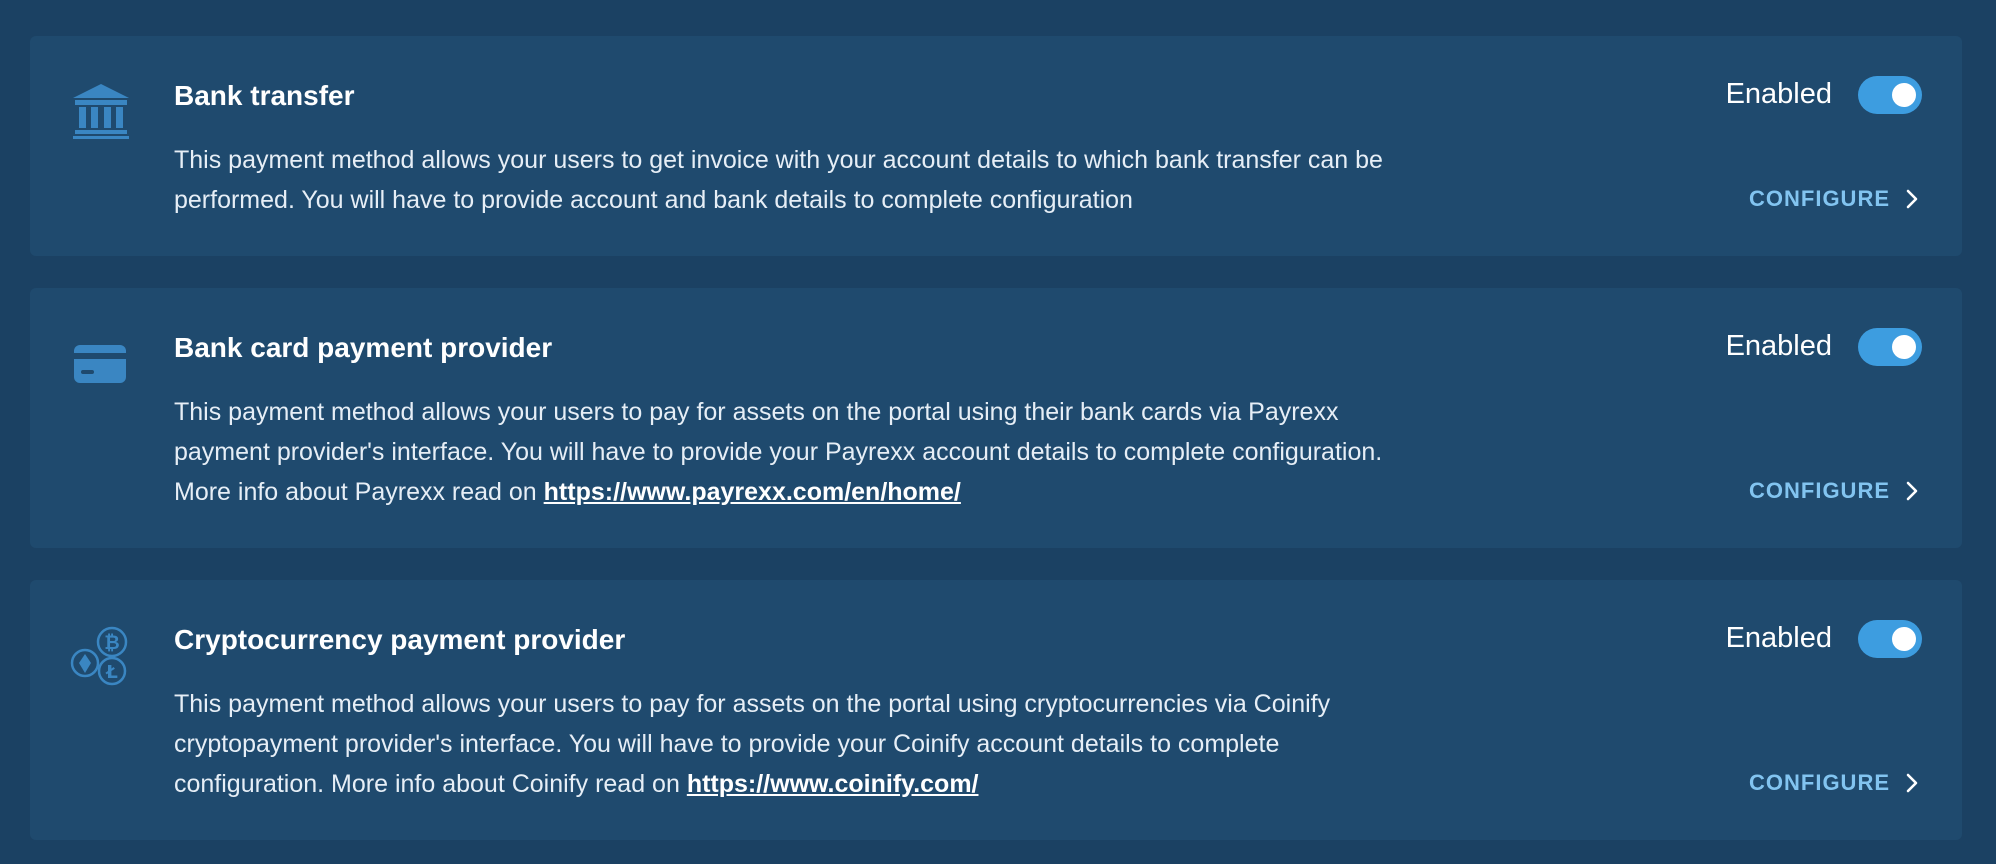  Describe the element at coordinates (101, 111) in the screenshot. I see `bank-icon` at that location.